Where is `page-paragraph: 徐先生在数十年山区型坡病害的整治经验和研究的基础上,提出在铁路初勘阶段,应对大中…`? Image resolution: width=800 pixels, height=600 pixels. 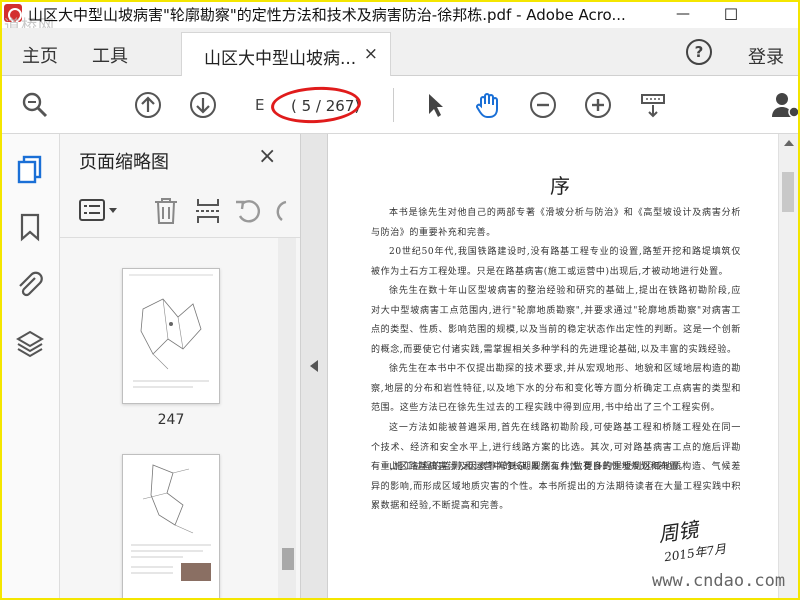 page-paragraph: 徐先生在数十年山区型坡病害的整治经验和研究的基础上,提出在铁路初勘阶段,应对大中… is located at coordinates (556, 320).